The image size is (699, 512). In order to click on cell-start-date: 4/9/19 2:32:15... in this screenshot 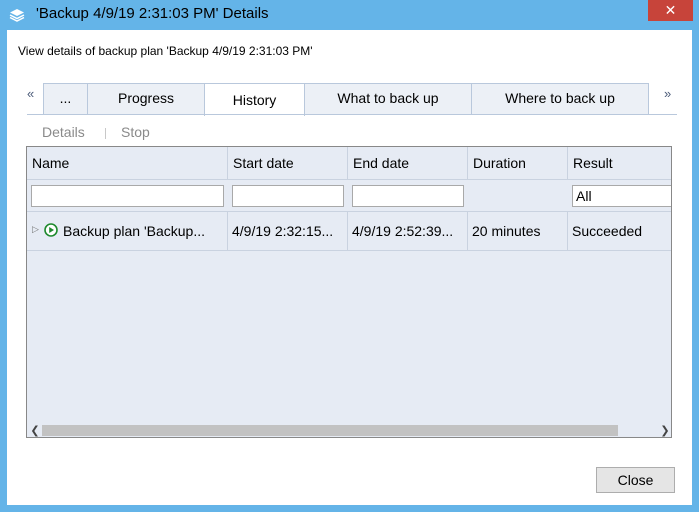, I will do `click(288, 231)`.